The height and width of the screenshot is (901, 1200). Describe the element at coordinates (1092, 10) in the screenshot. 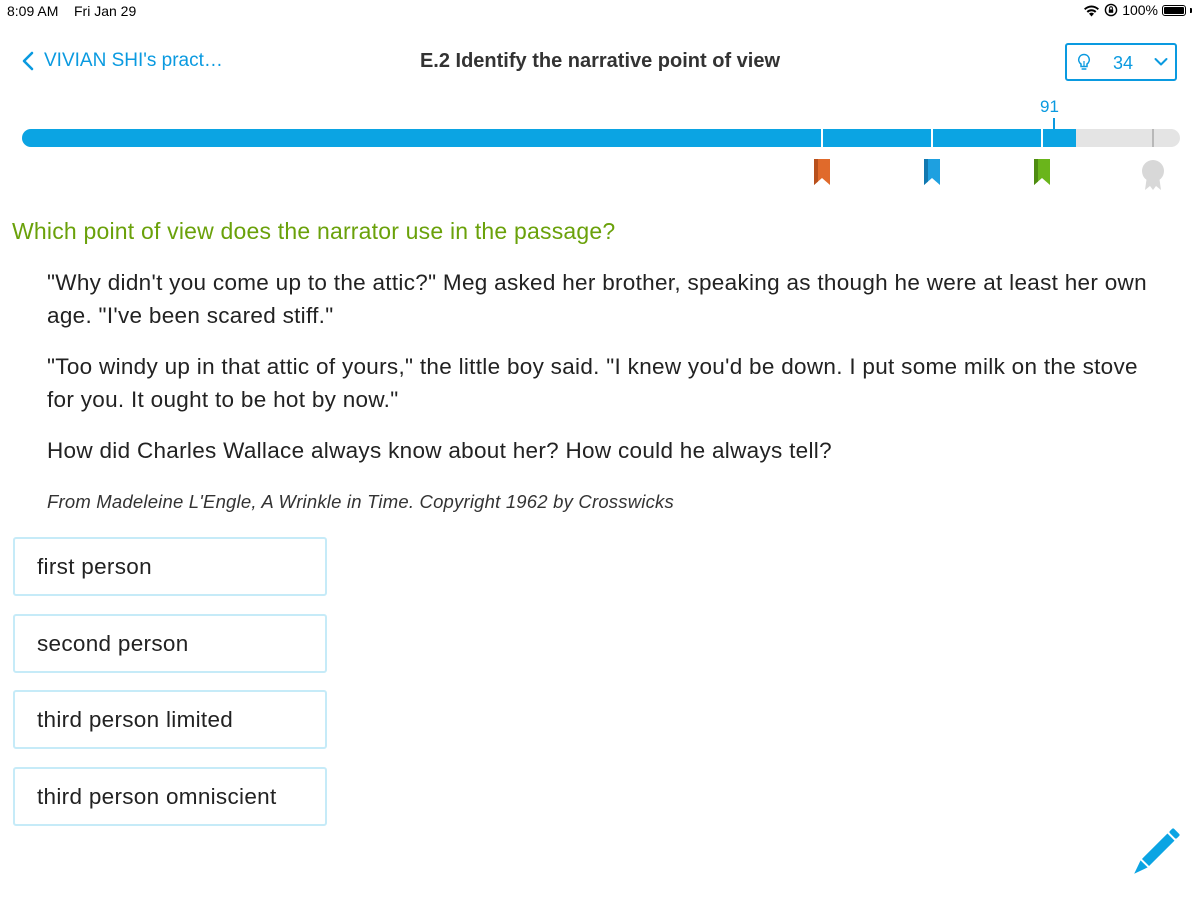

I see `wifi-icon` at that location.